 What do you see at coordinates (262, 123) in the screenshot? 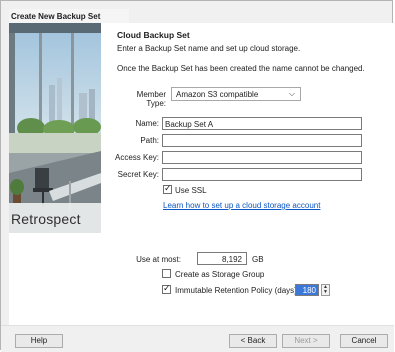
I see `name-input: Backup Set A` at bounding box center [262, 123].